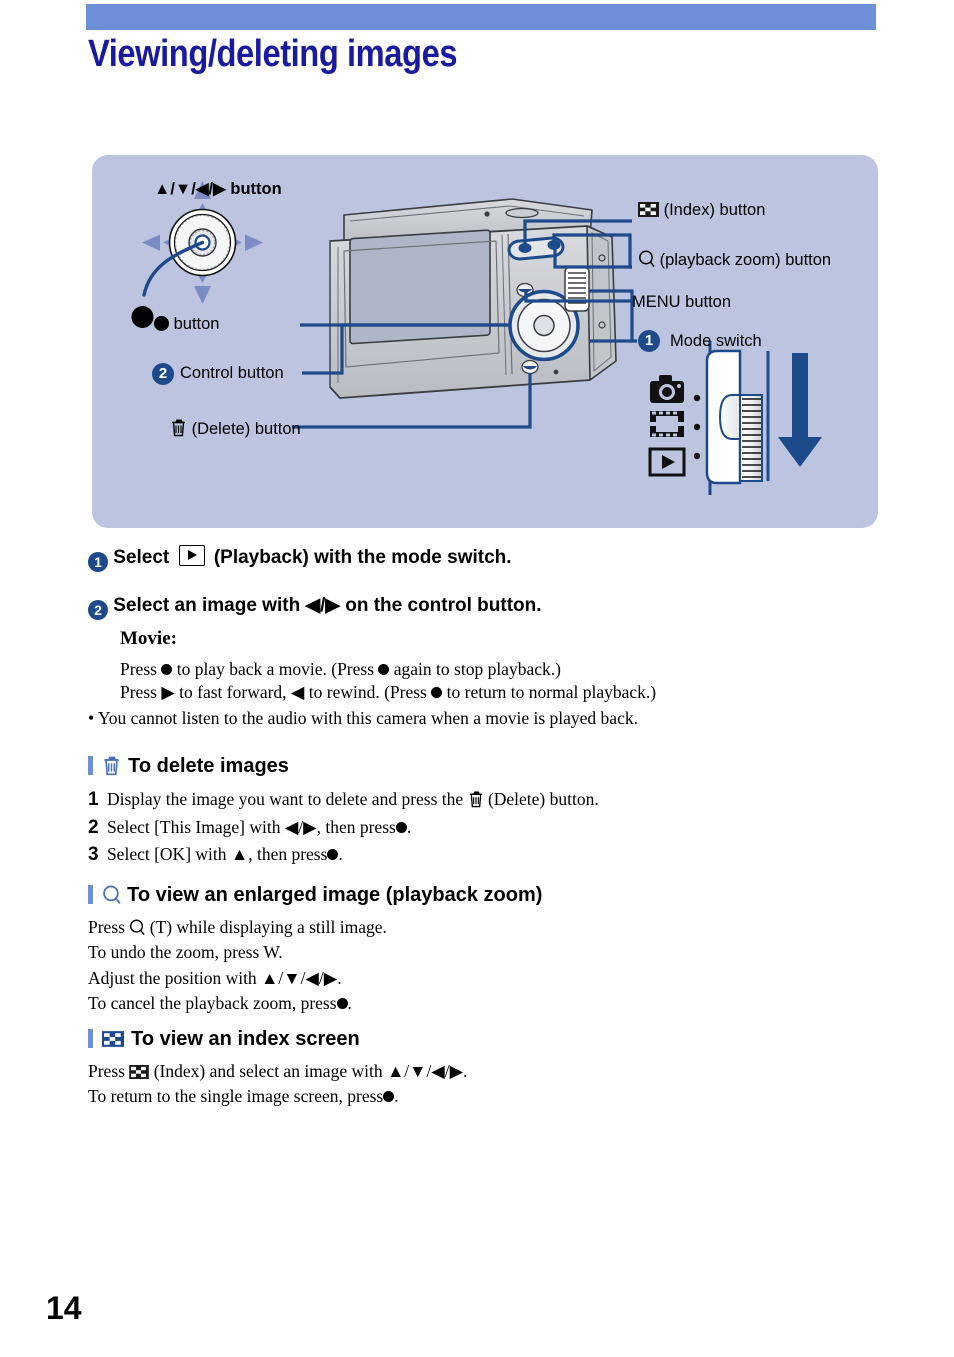 This screenshot has height=1357, width=954. Describe the element at coordinates (800, 410) in the screenshot. I see `down-arrow-icon` at that location.